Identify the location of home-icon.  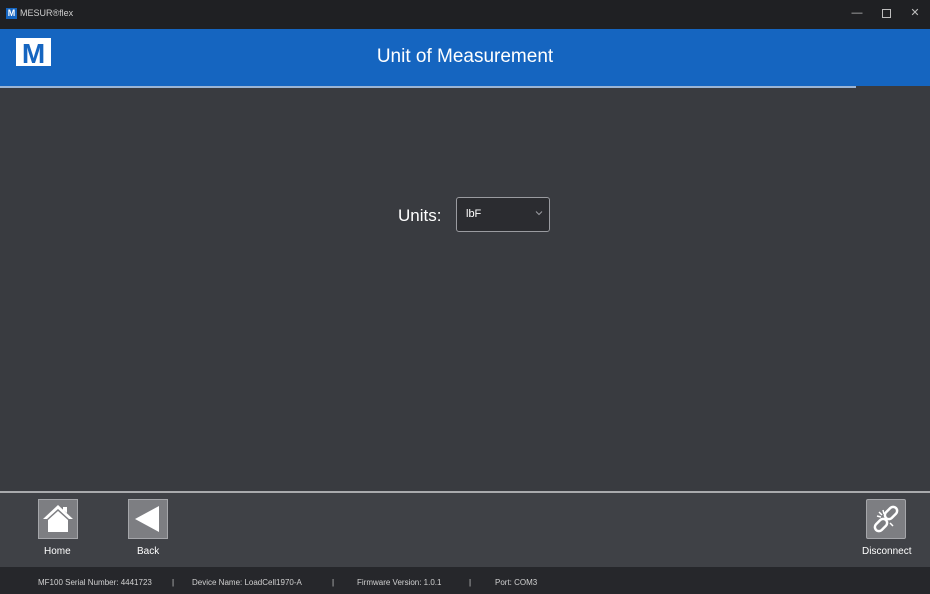
(58, 518).